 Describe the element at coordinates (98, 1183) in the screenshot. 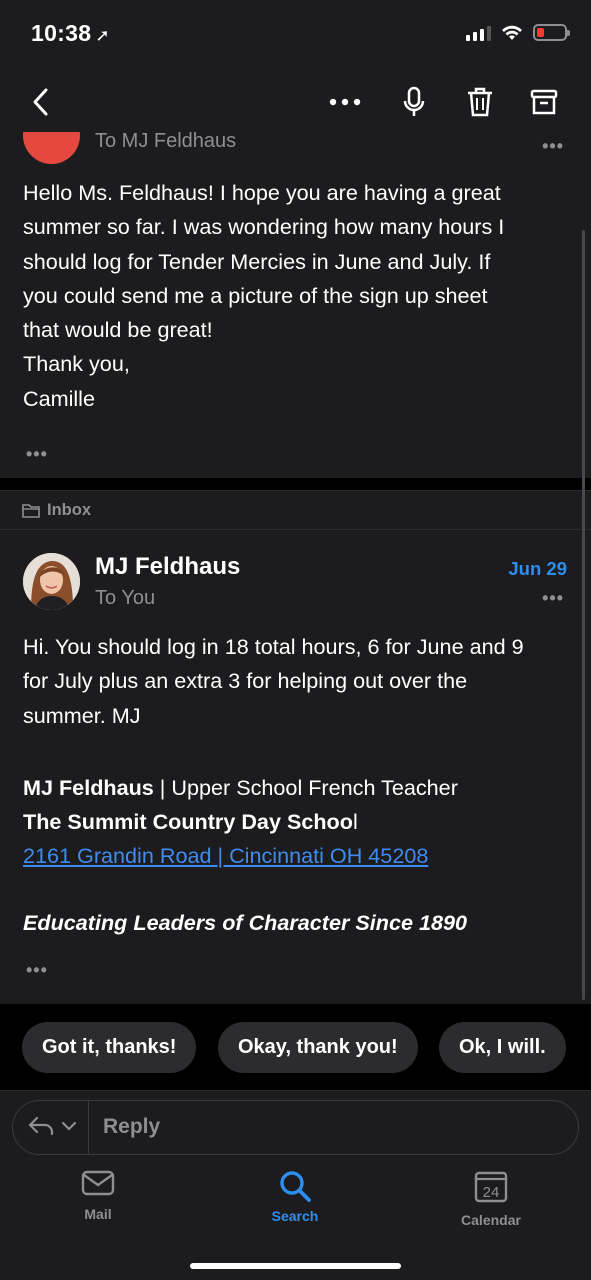

I see `mail-icon` at that location.